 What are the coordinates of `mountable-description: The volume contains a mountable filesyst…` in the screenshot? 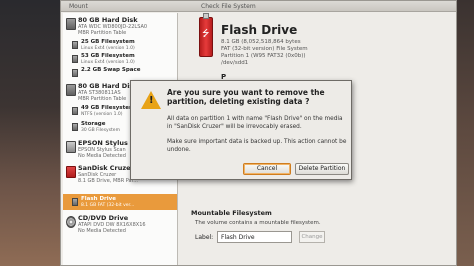 It's located at (258, 223).